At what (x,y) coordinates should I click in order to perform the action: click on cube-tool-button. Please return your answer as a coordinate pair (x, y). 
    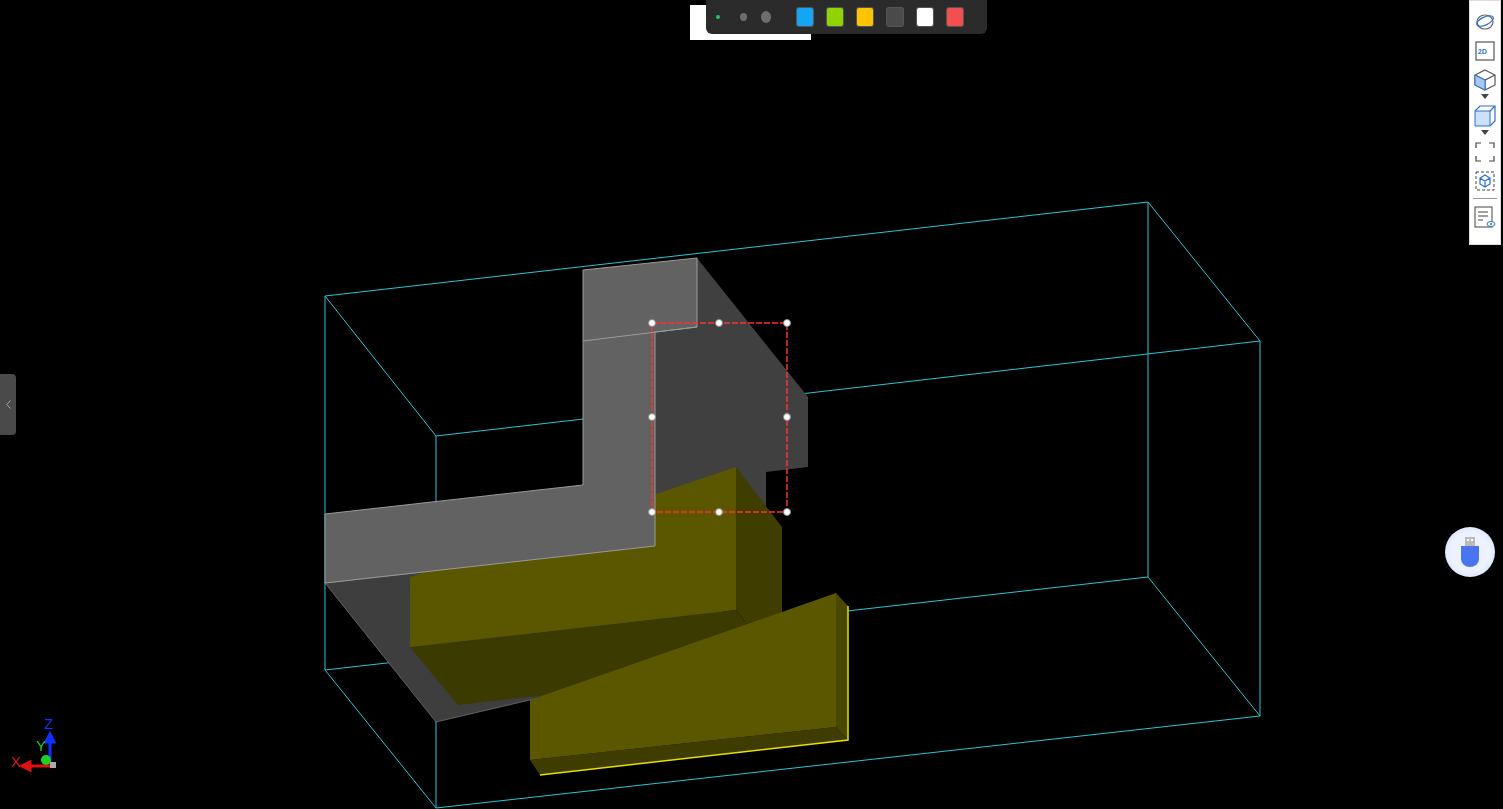
    Looking at the image, I should click on (1485, 116).